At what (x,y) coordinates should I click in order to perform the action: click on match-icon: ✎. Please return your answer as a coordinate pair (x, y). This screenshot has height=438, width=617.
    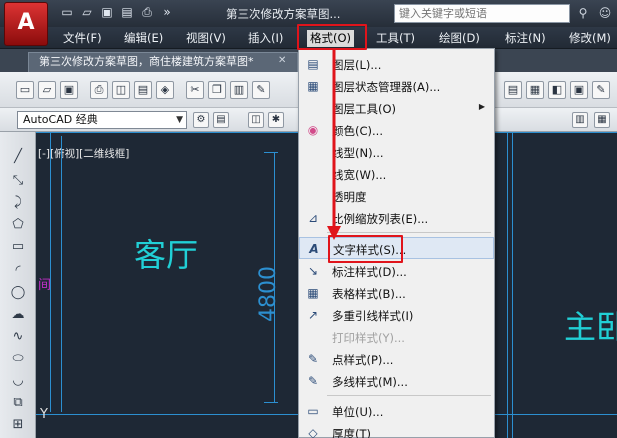
    Looking at the image, I should click on (261, 90).